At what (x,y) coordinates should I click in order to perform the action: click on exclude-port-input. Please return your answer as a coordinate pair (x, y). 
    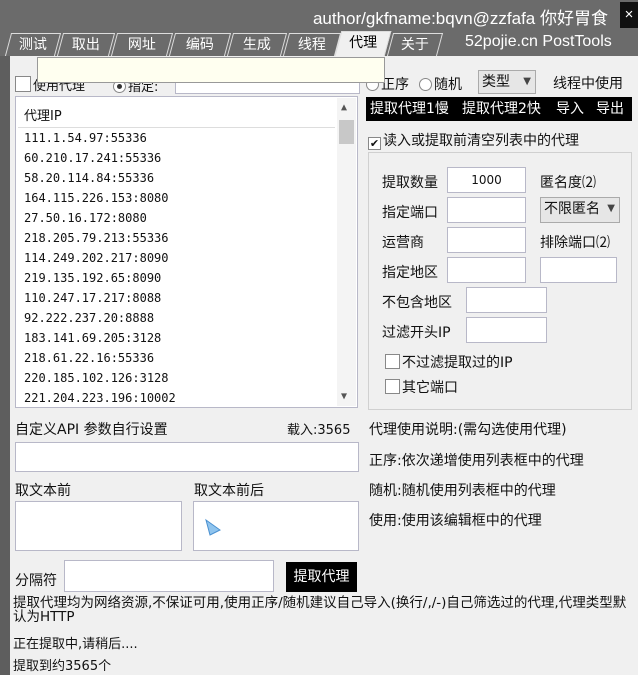
    Looking at the image, I should click on (578, 270).